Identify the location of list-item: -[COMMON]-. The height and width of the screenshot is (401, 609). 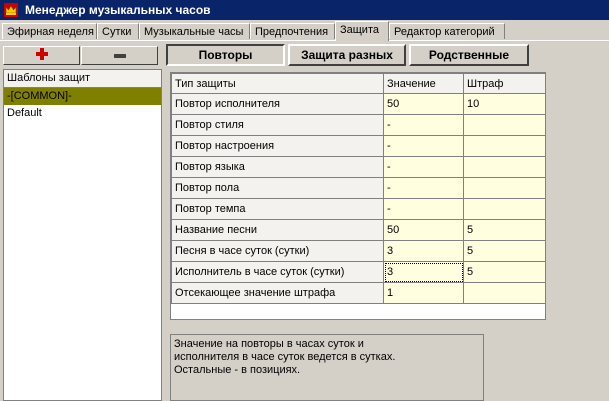
(82, 96).